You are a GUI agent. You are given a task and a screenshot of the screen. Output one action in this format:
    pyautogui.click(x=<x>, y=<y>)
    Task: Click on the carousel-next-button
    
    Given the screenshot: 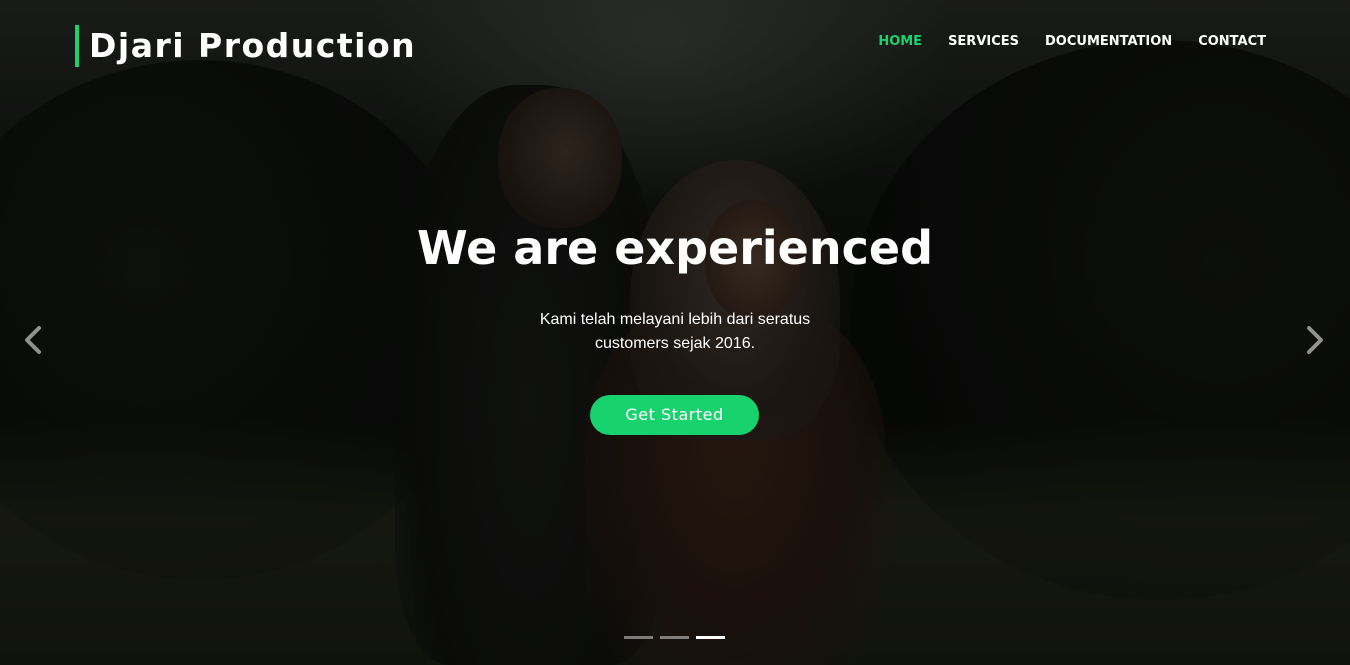 What is the action you would take?
    pyautogui.click(x=1314, y=340)
    